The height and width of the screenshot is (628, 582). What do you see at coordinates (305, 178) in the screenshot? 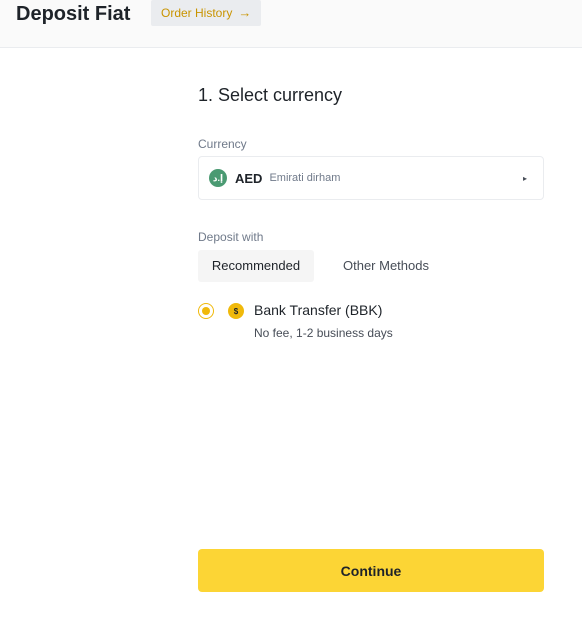
I see `currency-name: Emirati dirham` at bounding box center [305, 178].